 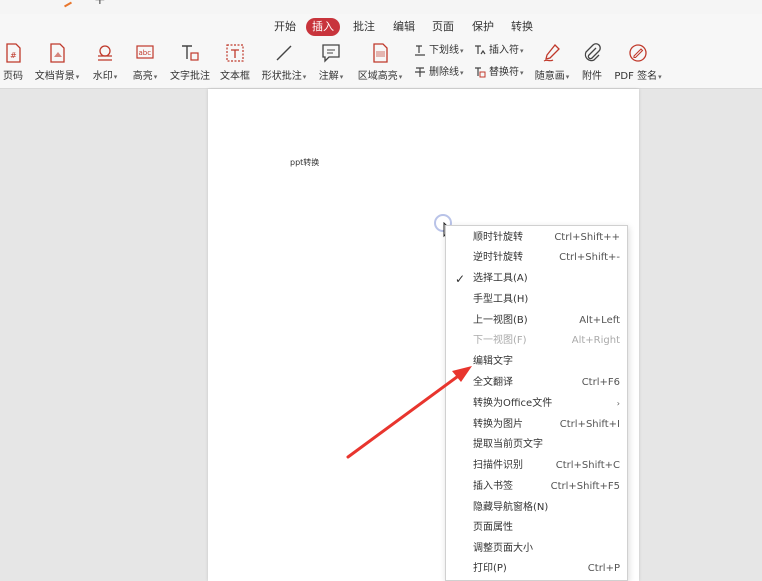 What do you see at coordinates (285, 27) in the screenshot?
I see `tab-start: 开始` at bounding box center [285, 27].